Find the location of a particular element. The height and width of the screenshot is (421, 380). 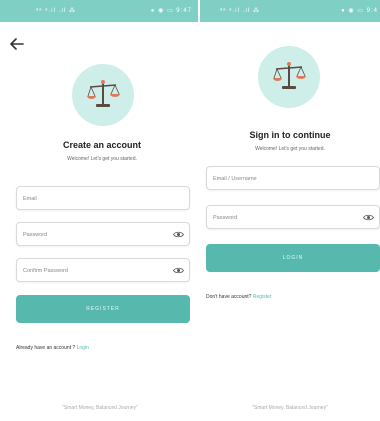

page-title: Sign in to continue is located at coordinates (290, 135).